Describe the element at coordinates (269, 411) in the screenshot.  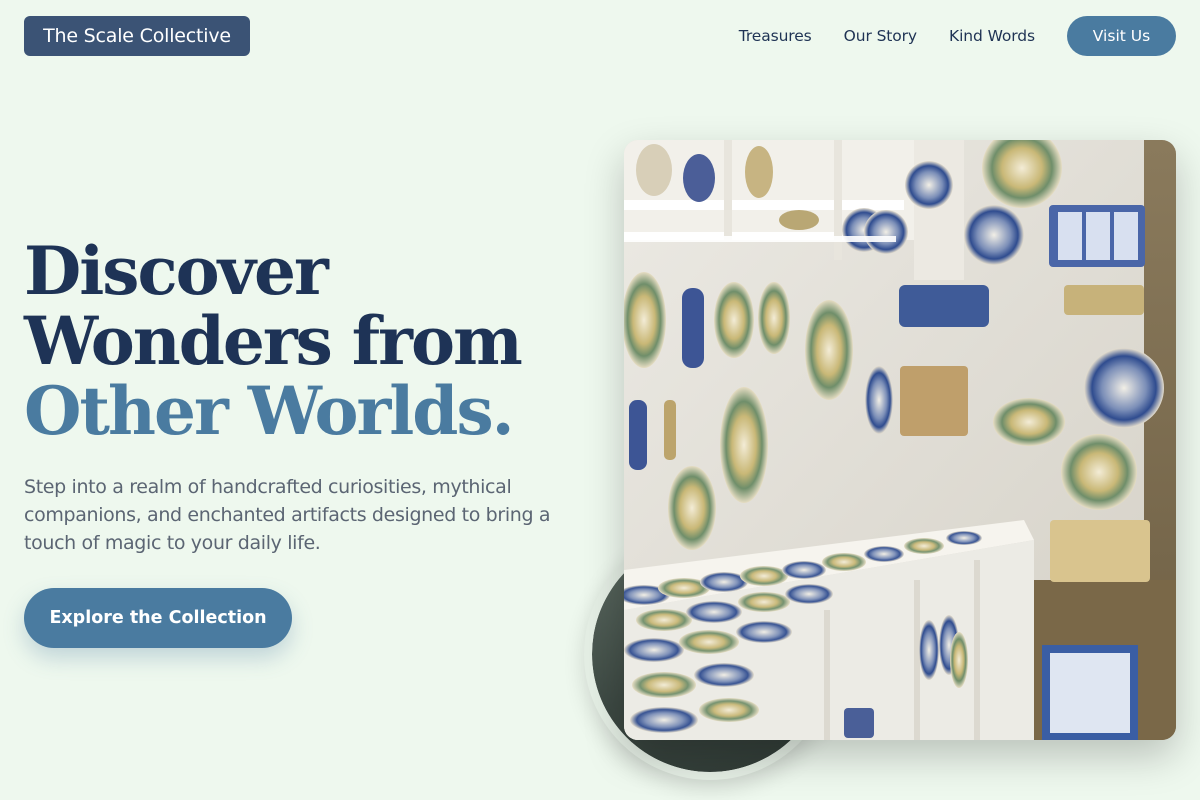
I see `headline-accent: Other Worlds.` at that location.